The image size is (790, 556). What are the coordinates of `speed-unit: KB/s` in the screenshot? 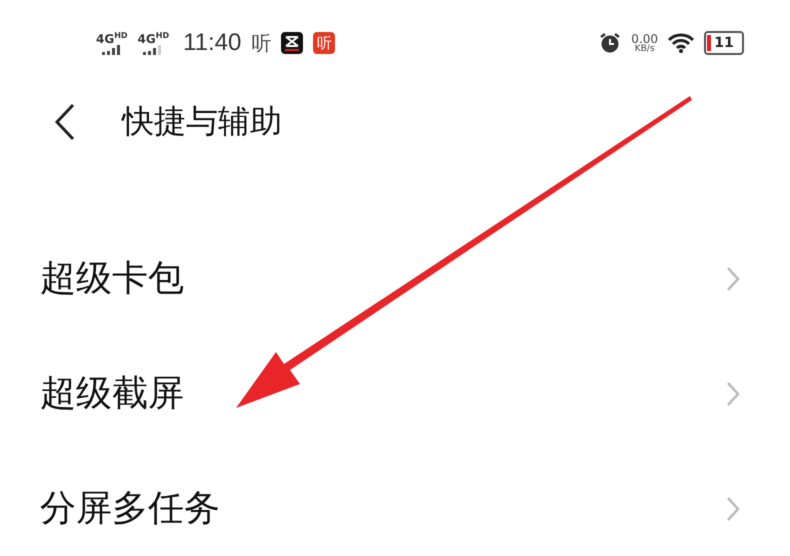 It's located at (644, 49).